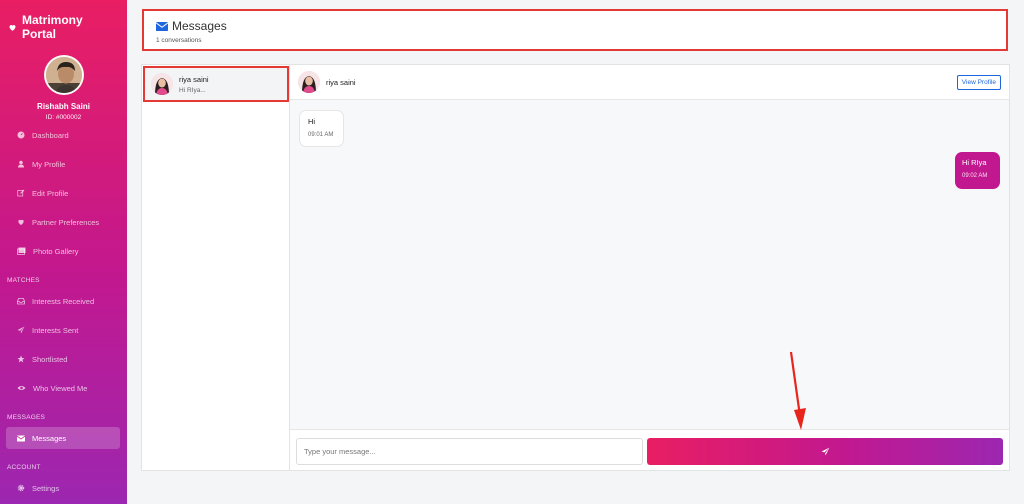  What do you see at coordinates (649, 82) in the screenshot?
I see `thread-header: riya saini View Profile` at bounding box center [649, 82].